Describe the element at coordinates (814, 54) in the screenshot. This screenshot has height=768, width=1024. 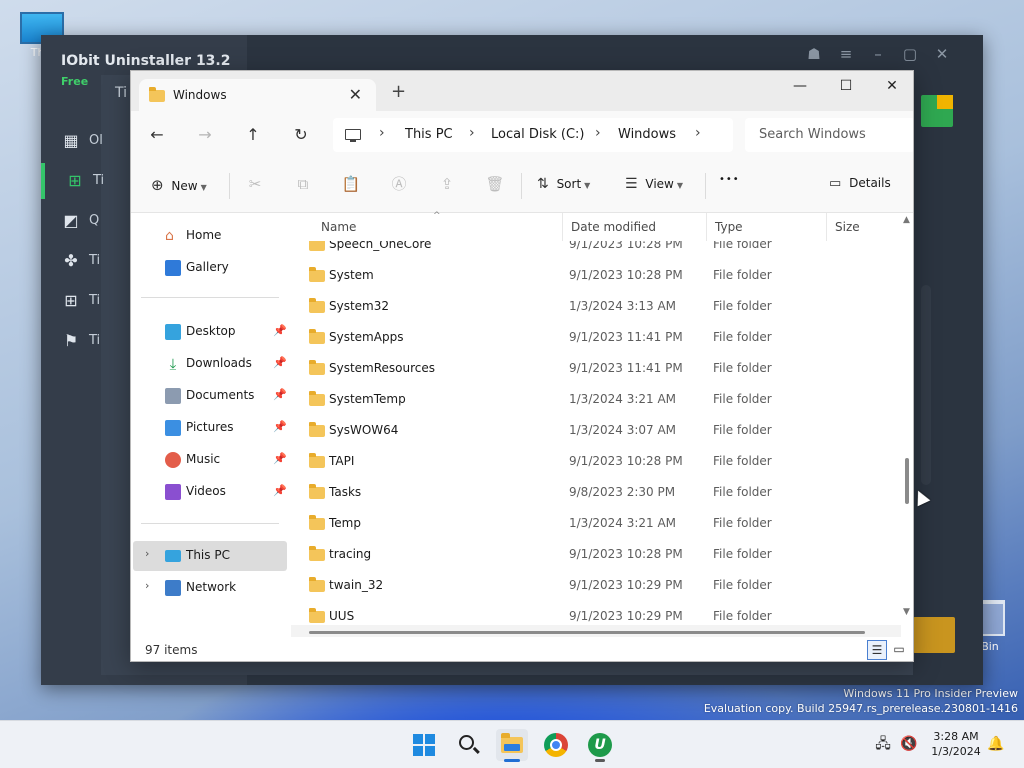
I see `iobit-toolbox-icon: ☗` at that location.